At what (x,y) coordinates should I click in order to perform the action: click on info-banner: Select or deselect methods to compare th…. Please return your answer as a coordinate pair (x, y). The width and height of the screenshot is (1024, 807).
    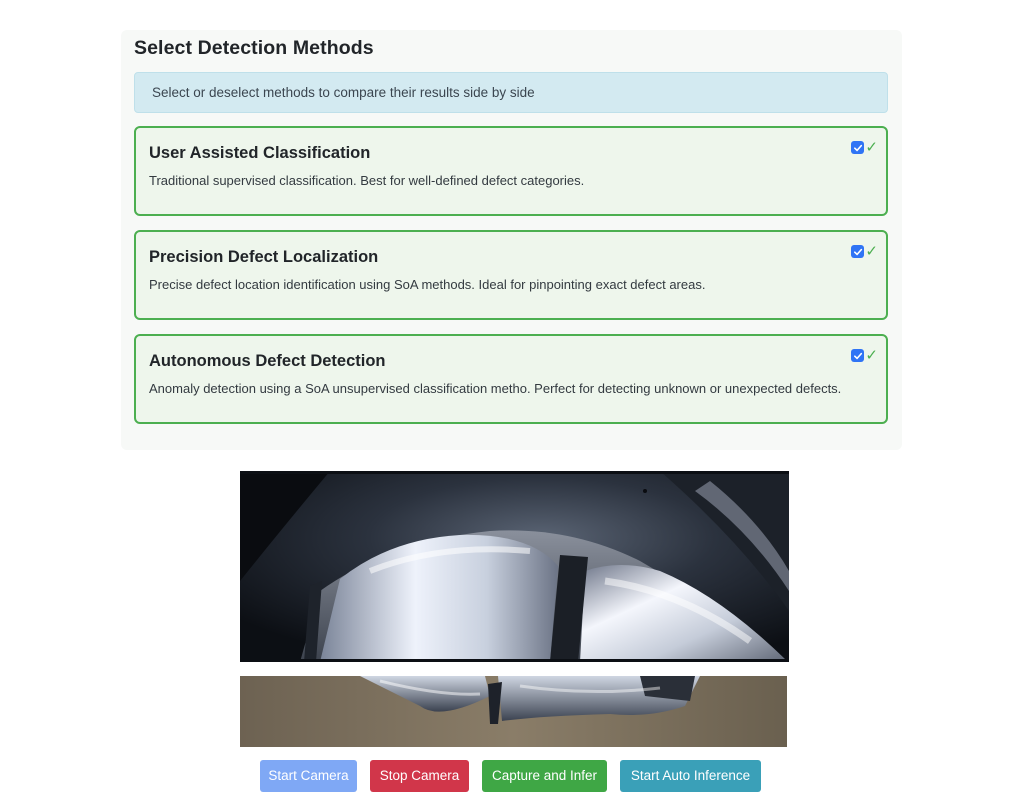
    Looking at the image, I should click on (511, 92).